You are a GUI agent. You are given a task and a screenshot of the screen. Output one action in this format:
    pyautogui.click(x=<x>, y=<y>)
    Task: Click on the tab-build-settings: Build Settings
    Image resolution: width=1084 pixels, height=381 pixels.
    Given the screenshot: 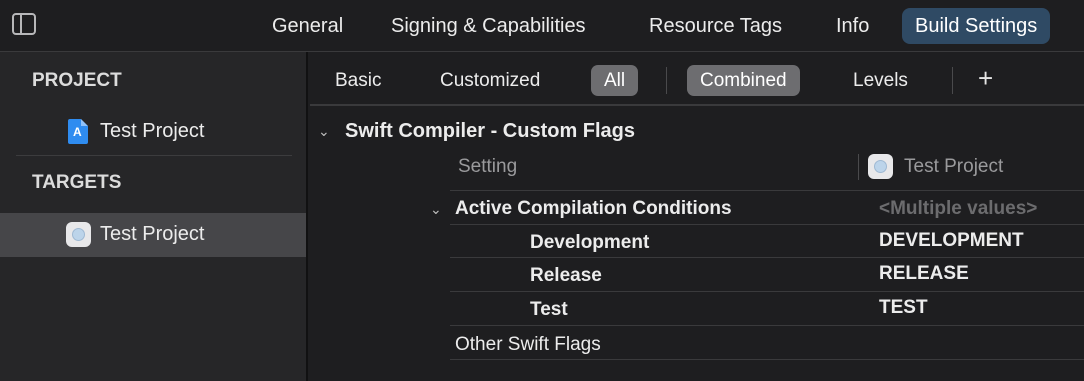 What is the action you would take?
    pyautogui.click(x=976, y=26)
    